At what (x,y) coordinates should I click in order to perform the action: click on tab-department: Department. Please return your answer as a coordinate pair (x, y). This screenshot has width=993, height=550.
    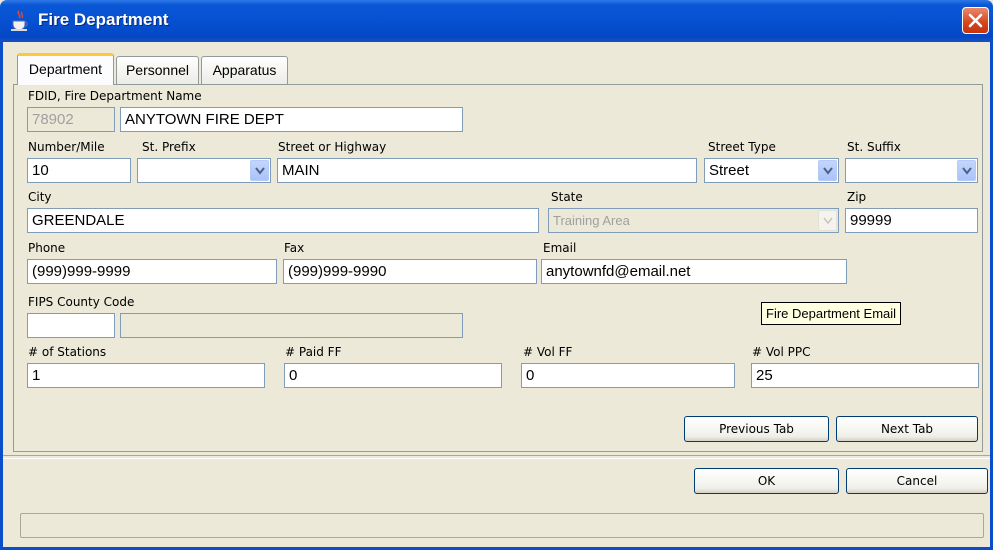
    Looking at the image, I should click on (65, 69).